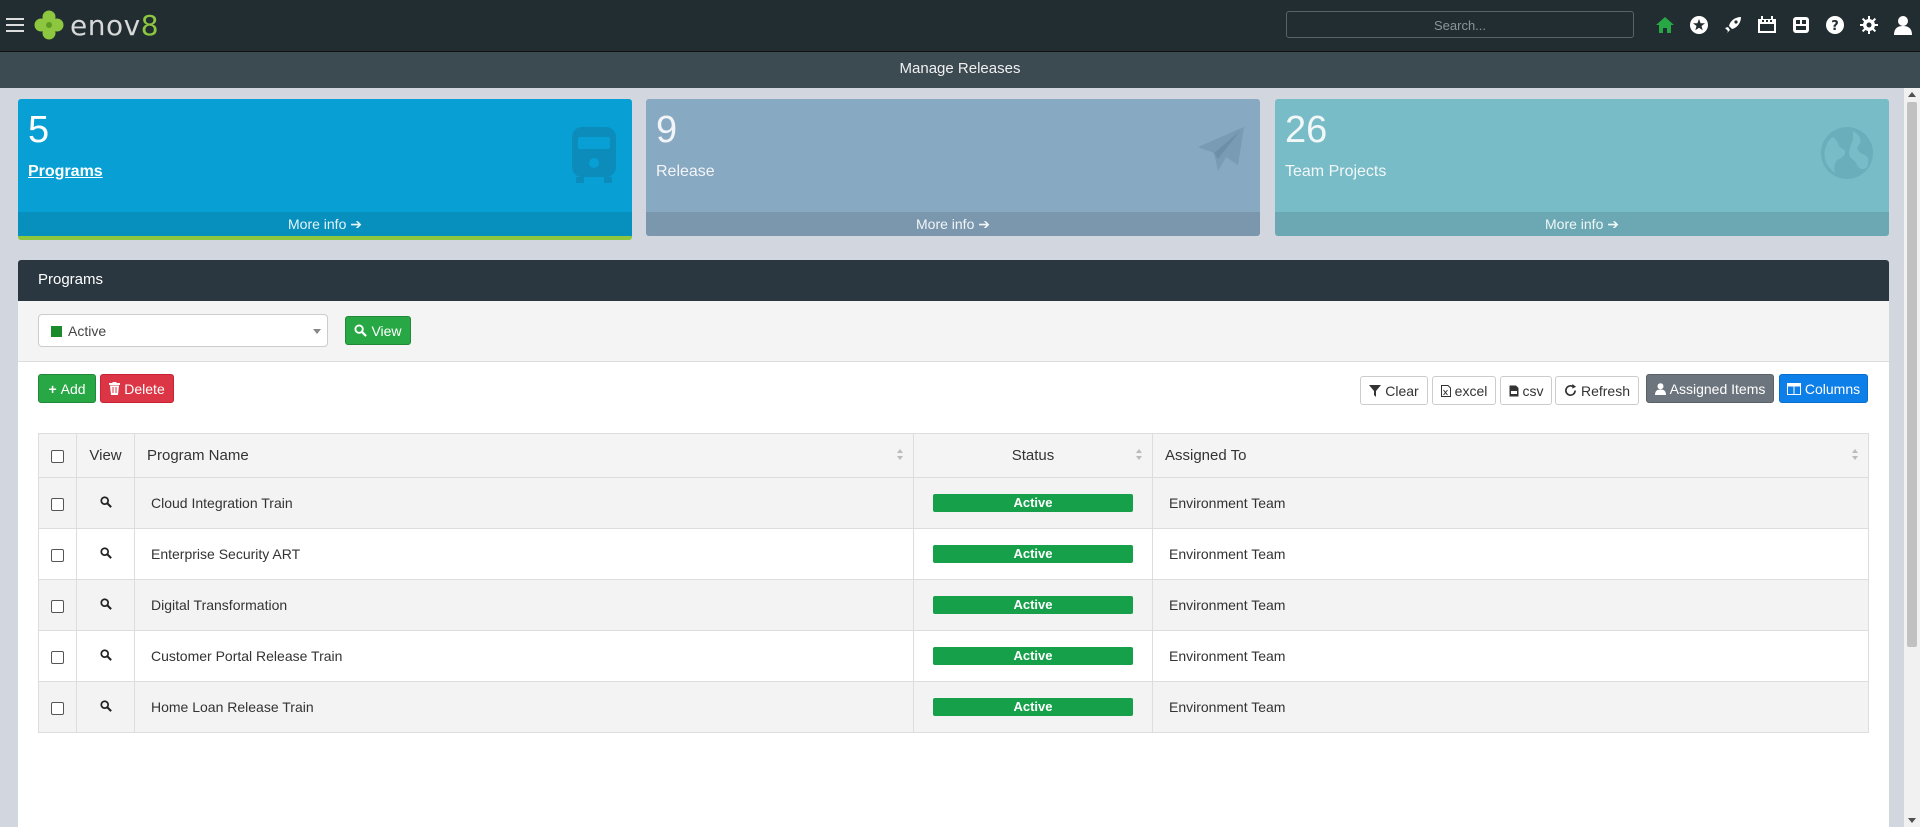 Image resolution: width=1920 pixels, height=827 pixels. I want to click on help-icon: ?, so click(1835, 25).